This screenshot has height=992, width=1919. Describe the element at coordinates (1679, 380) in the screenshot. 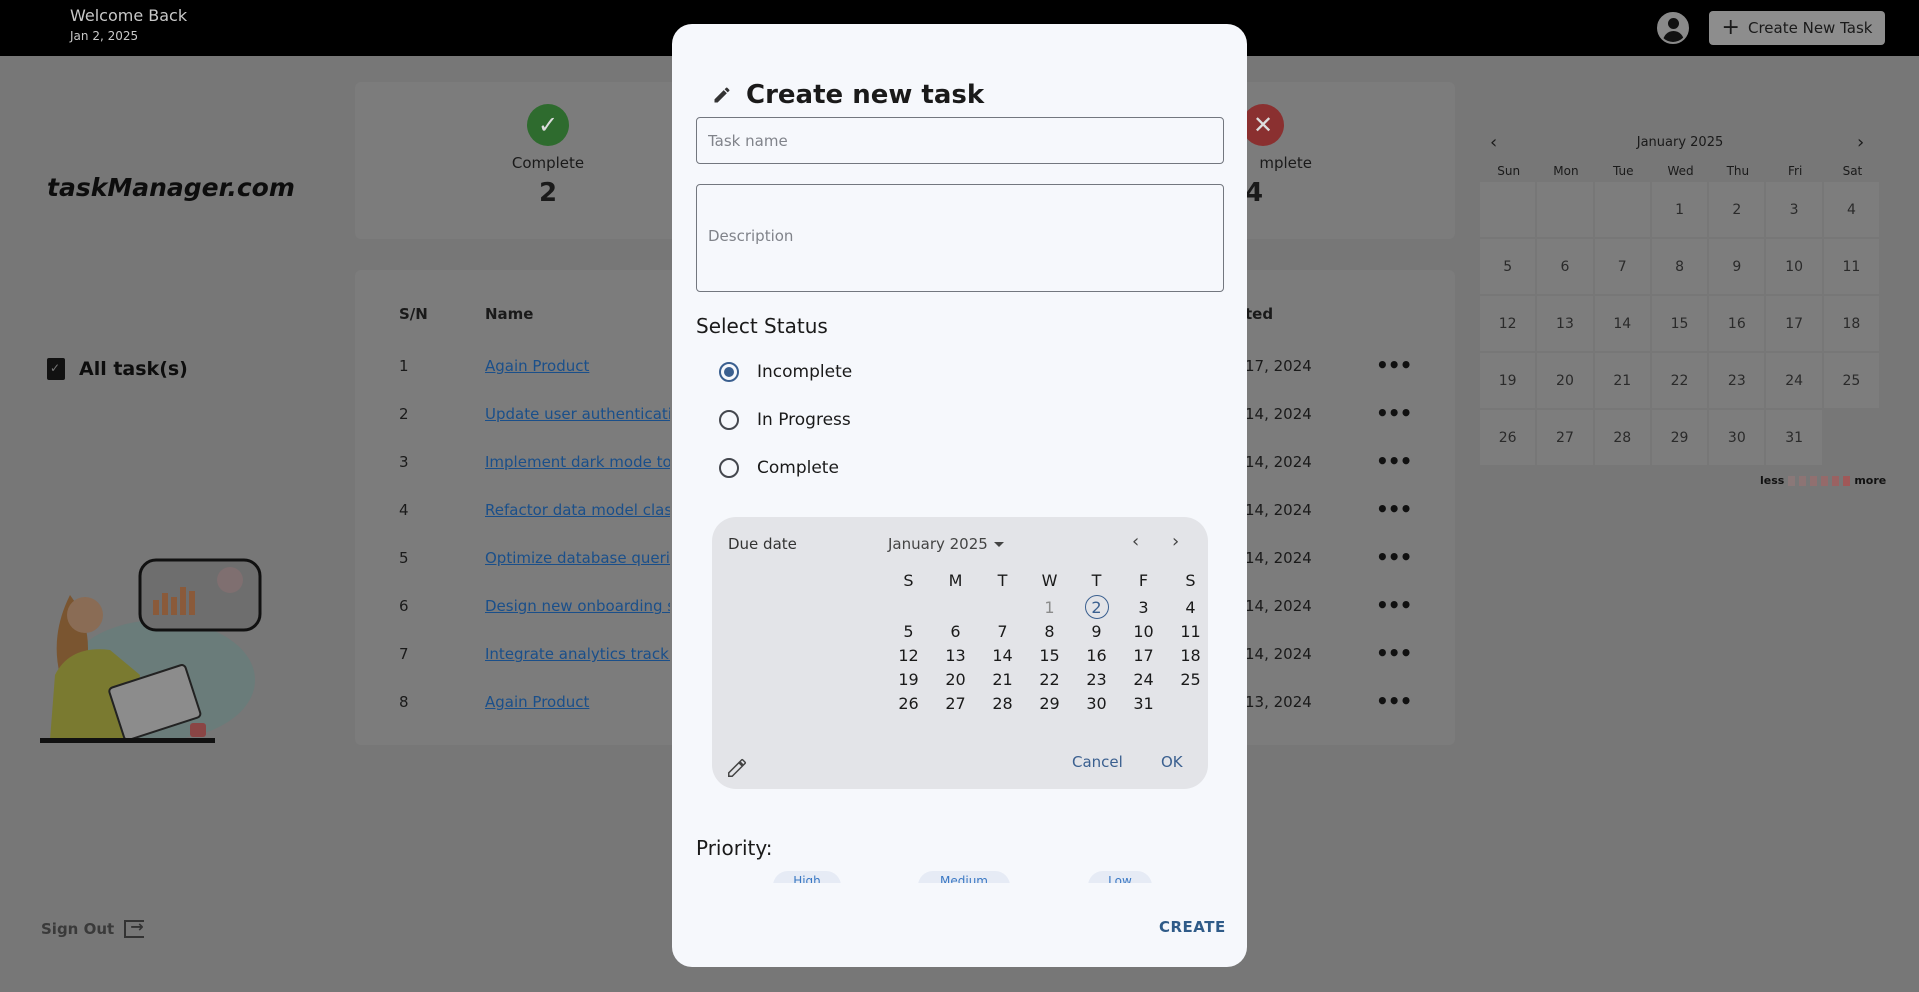

I see `calendar-day-cell: 22` at that location.